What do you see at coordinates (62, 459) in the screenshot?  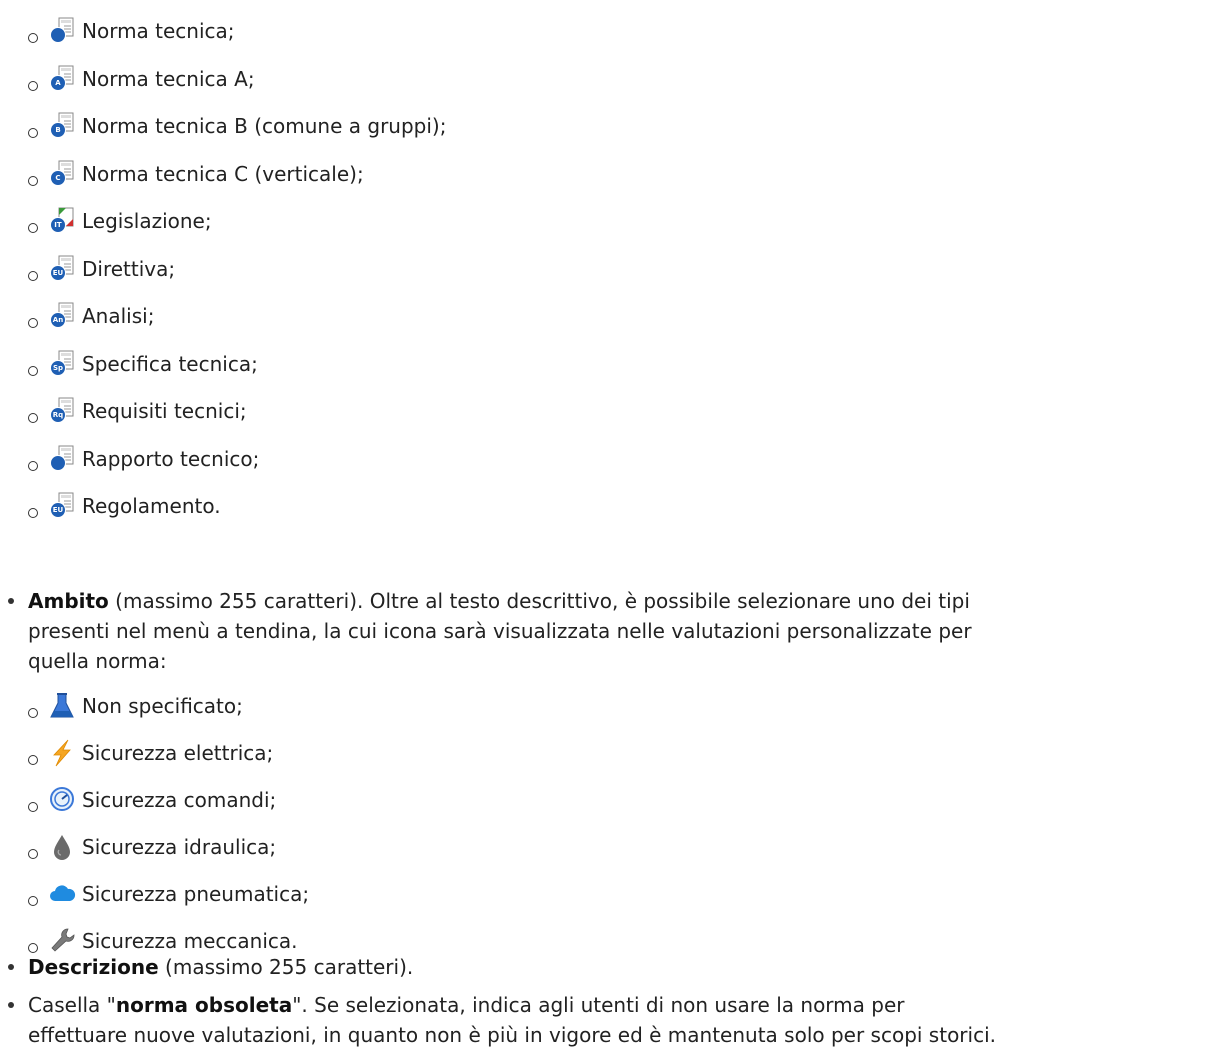 I see `technical-report-icon` at bounding box center [62, 459].